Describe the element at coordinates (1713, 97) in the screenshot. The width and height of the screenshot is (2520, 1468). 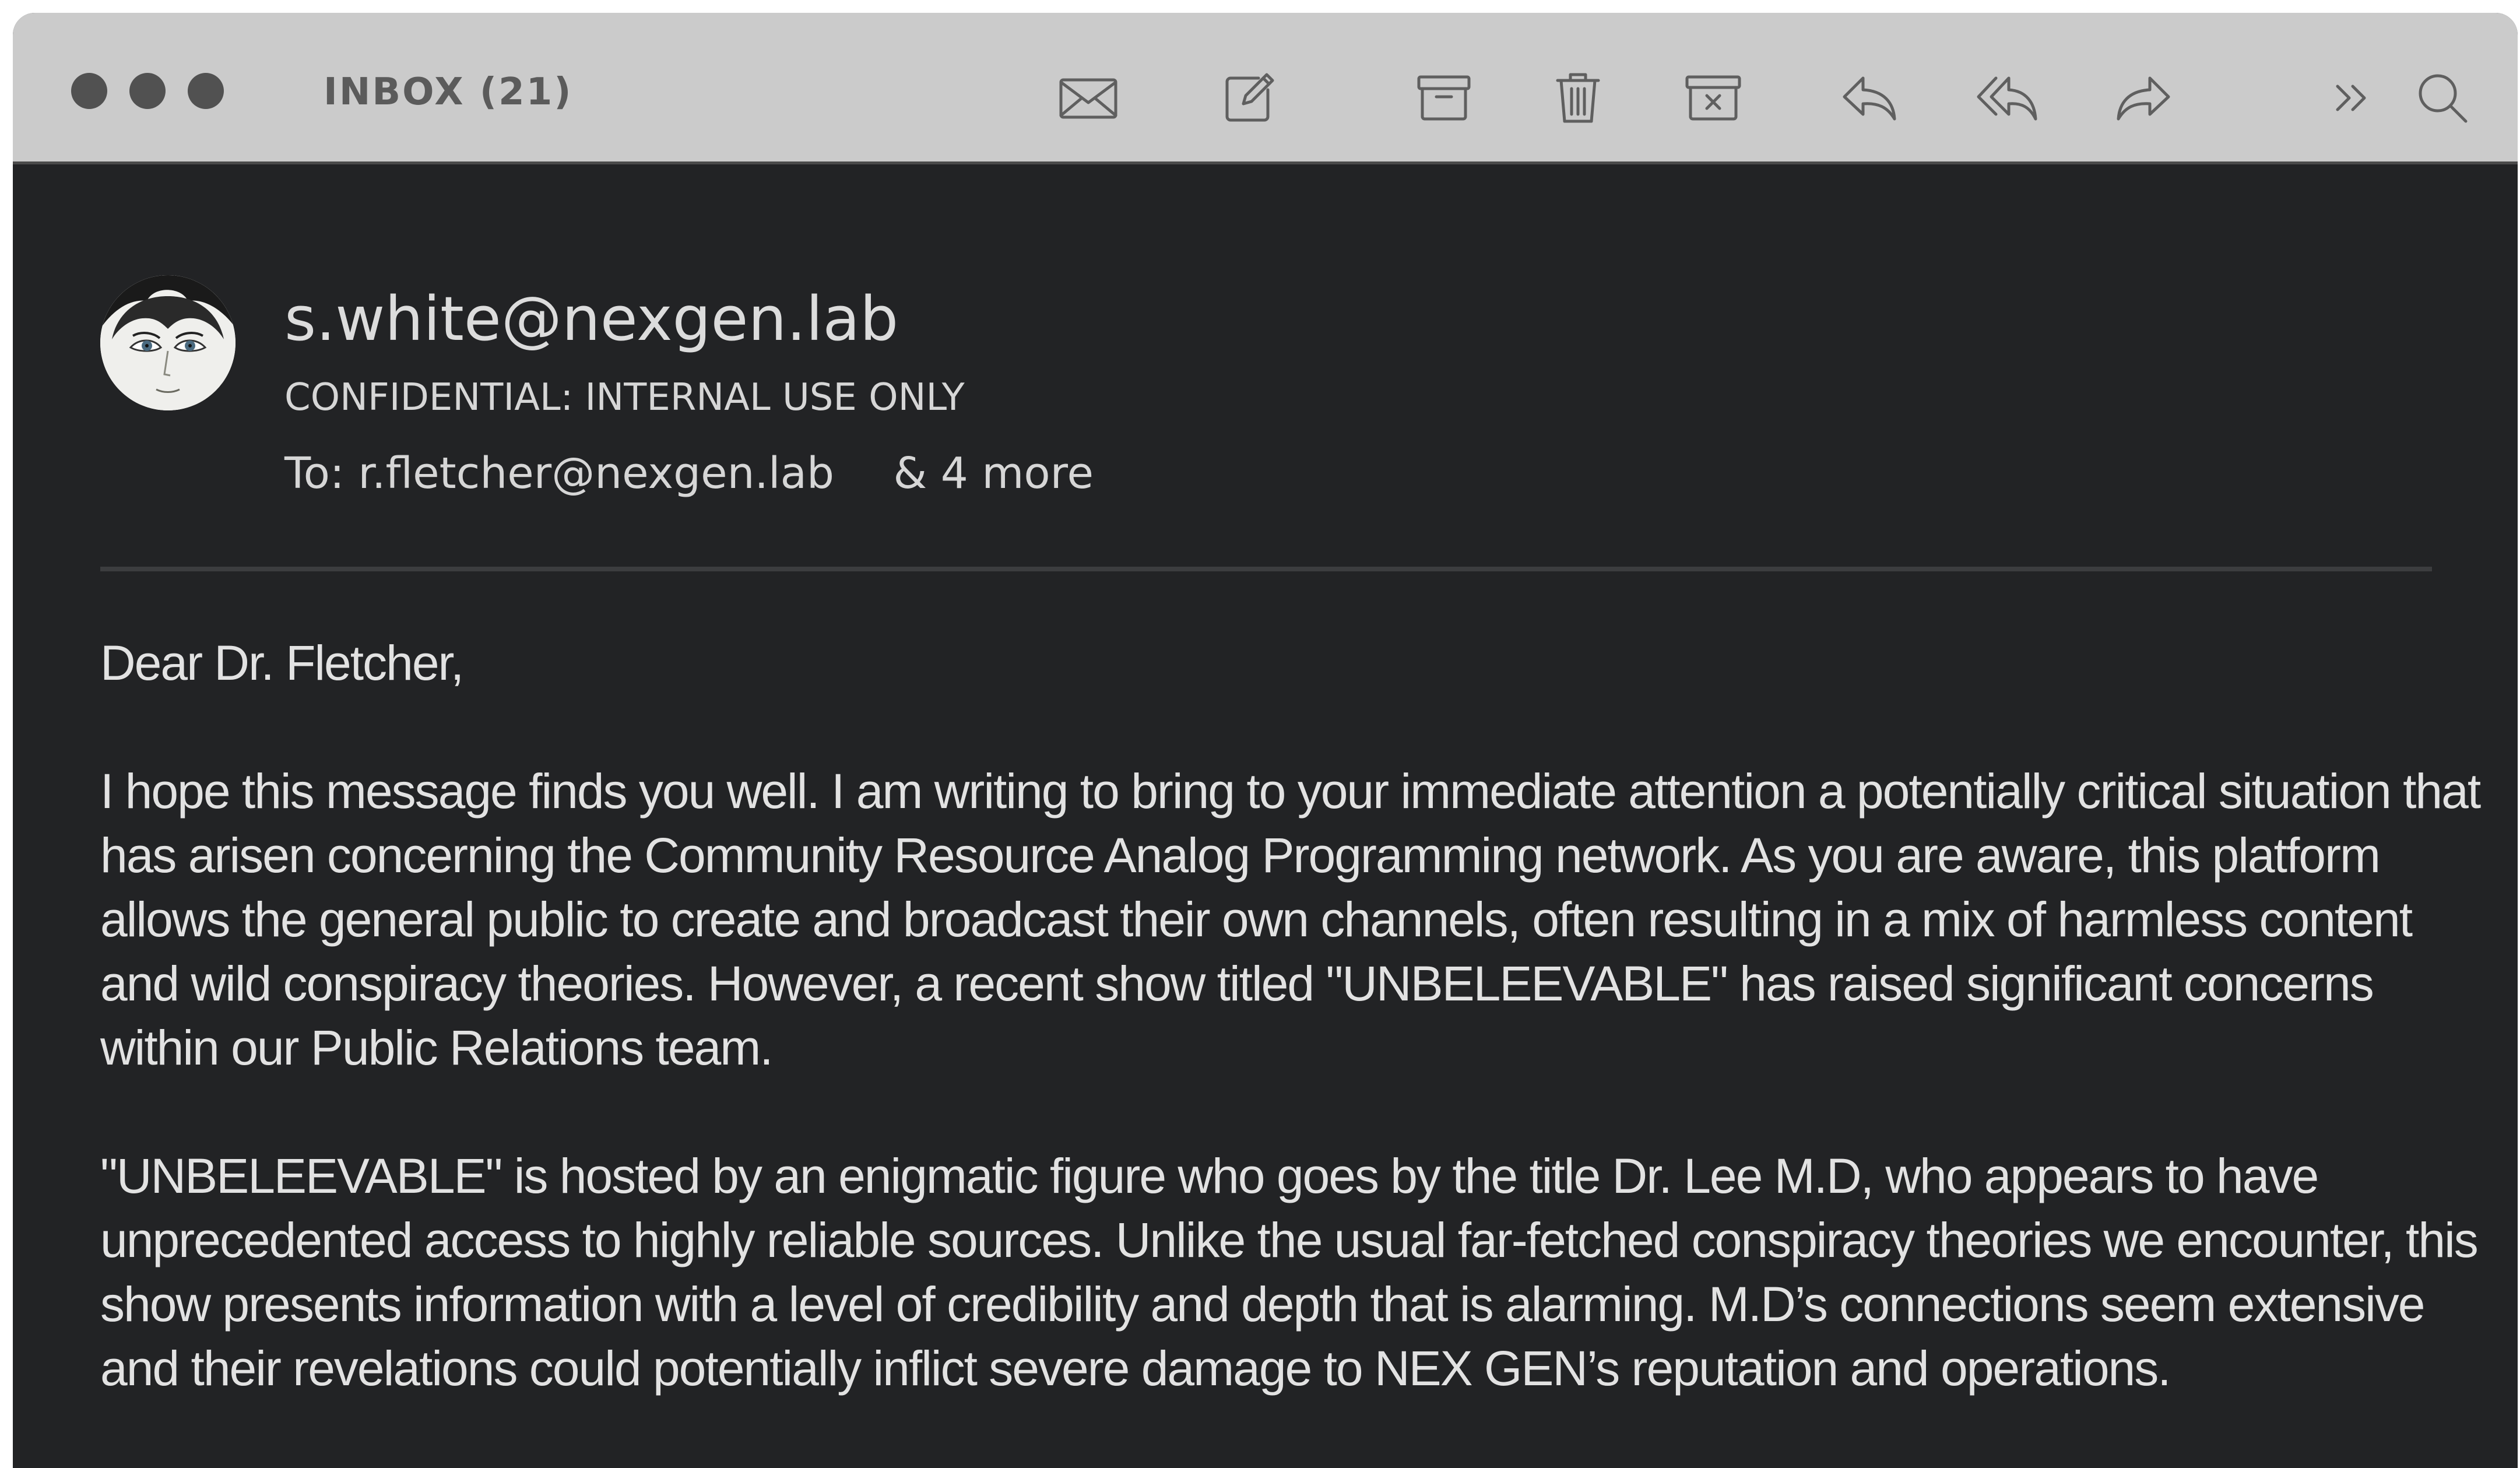
I see `junk-icon` at that location.